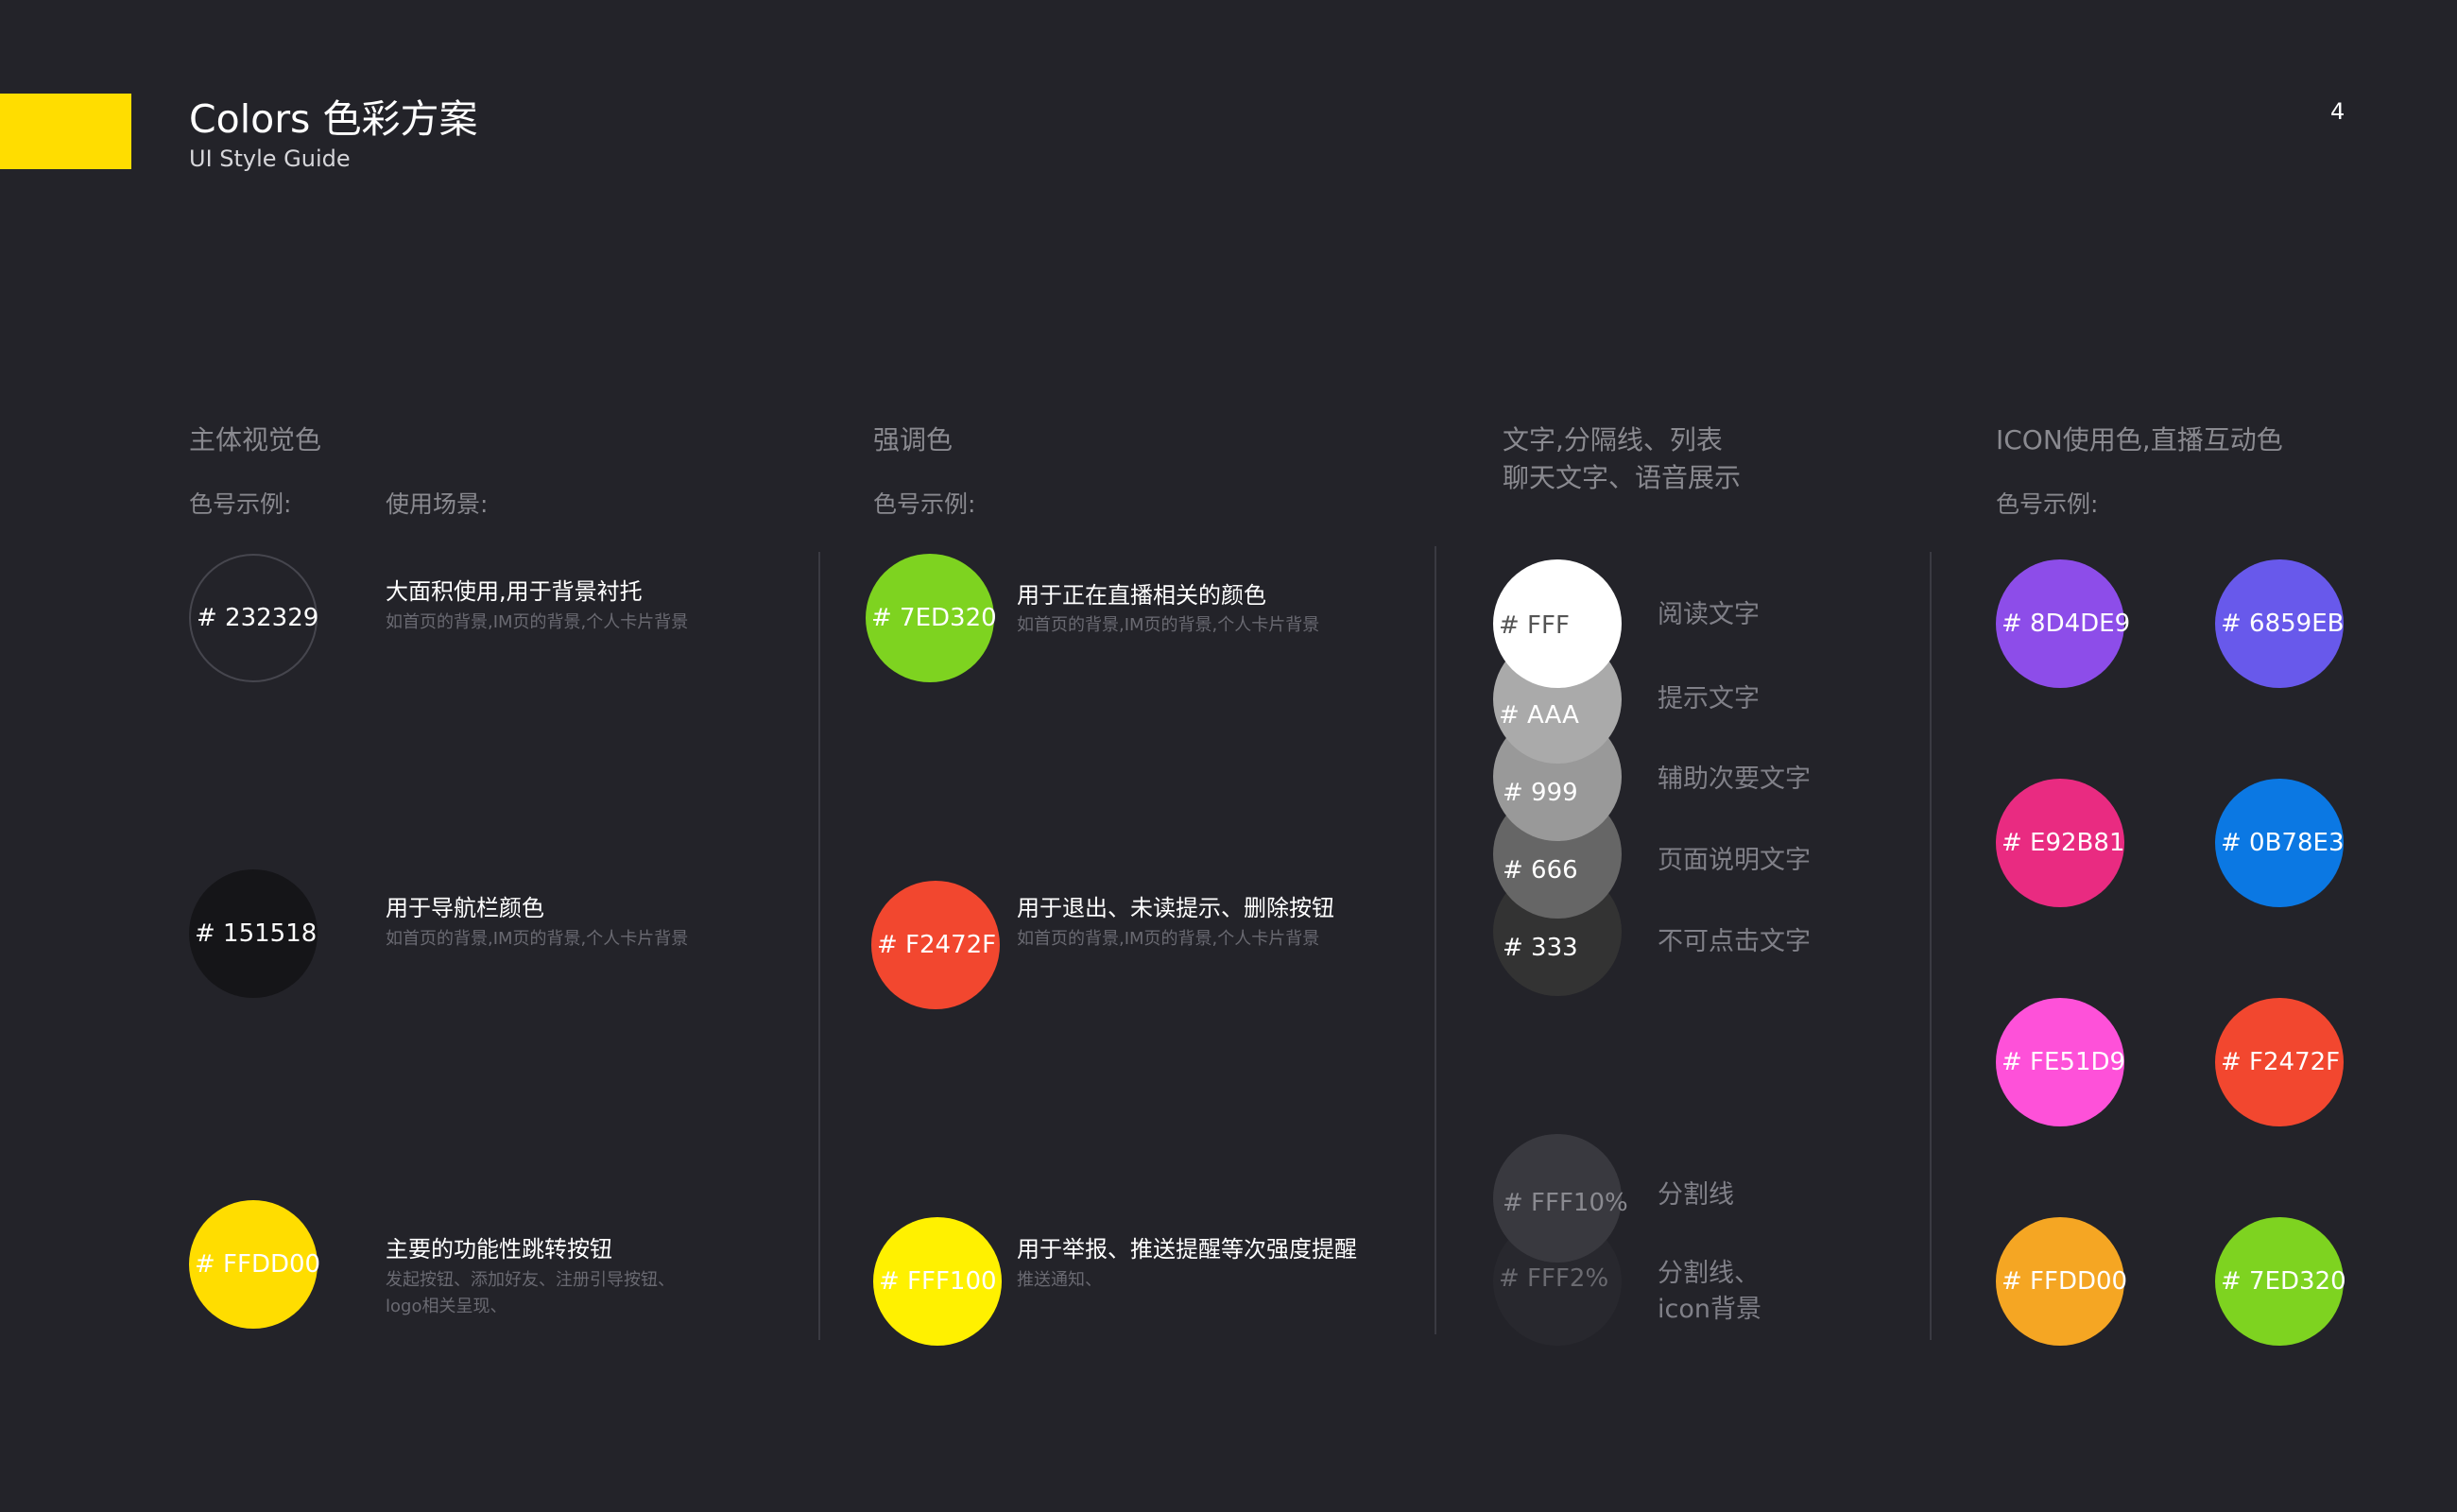  I want to click on swatch-ffdd00: # FFDD00, so click(255, 1264).